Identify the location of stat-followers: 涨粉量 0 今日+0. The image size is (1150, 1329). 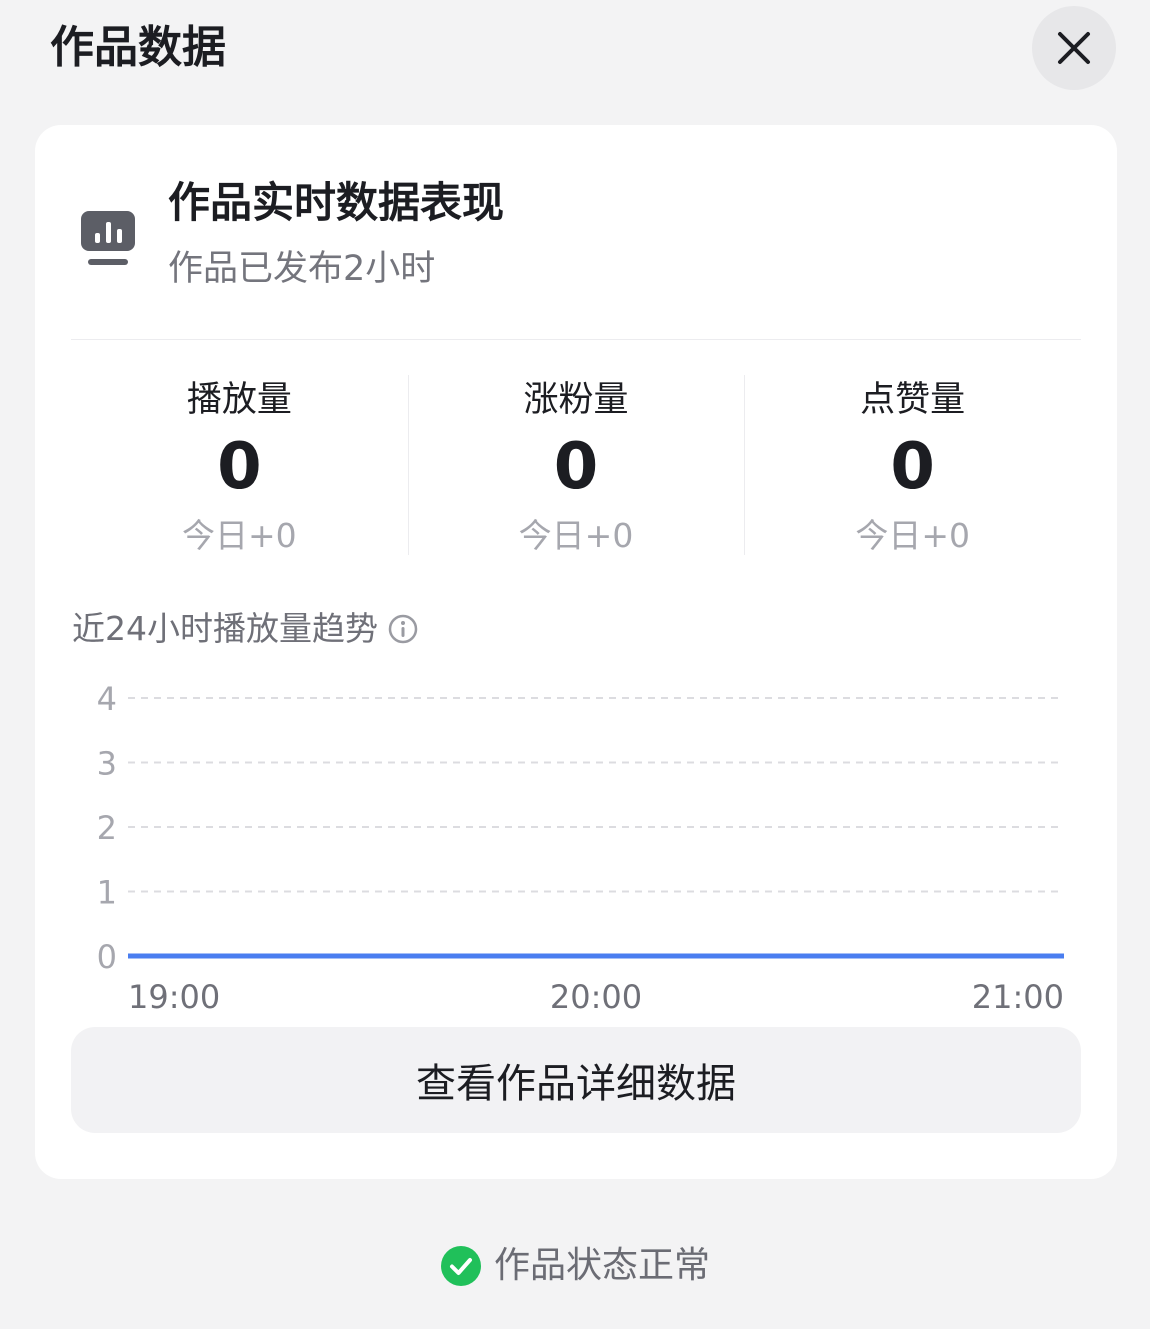
(576, 466).